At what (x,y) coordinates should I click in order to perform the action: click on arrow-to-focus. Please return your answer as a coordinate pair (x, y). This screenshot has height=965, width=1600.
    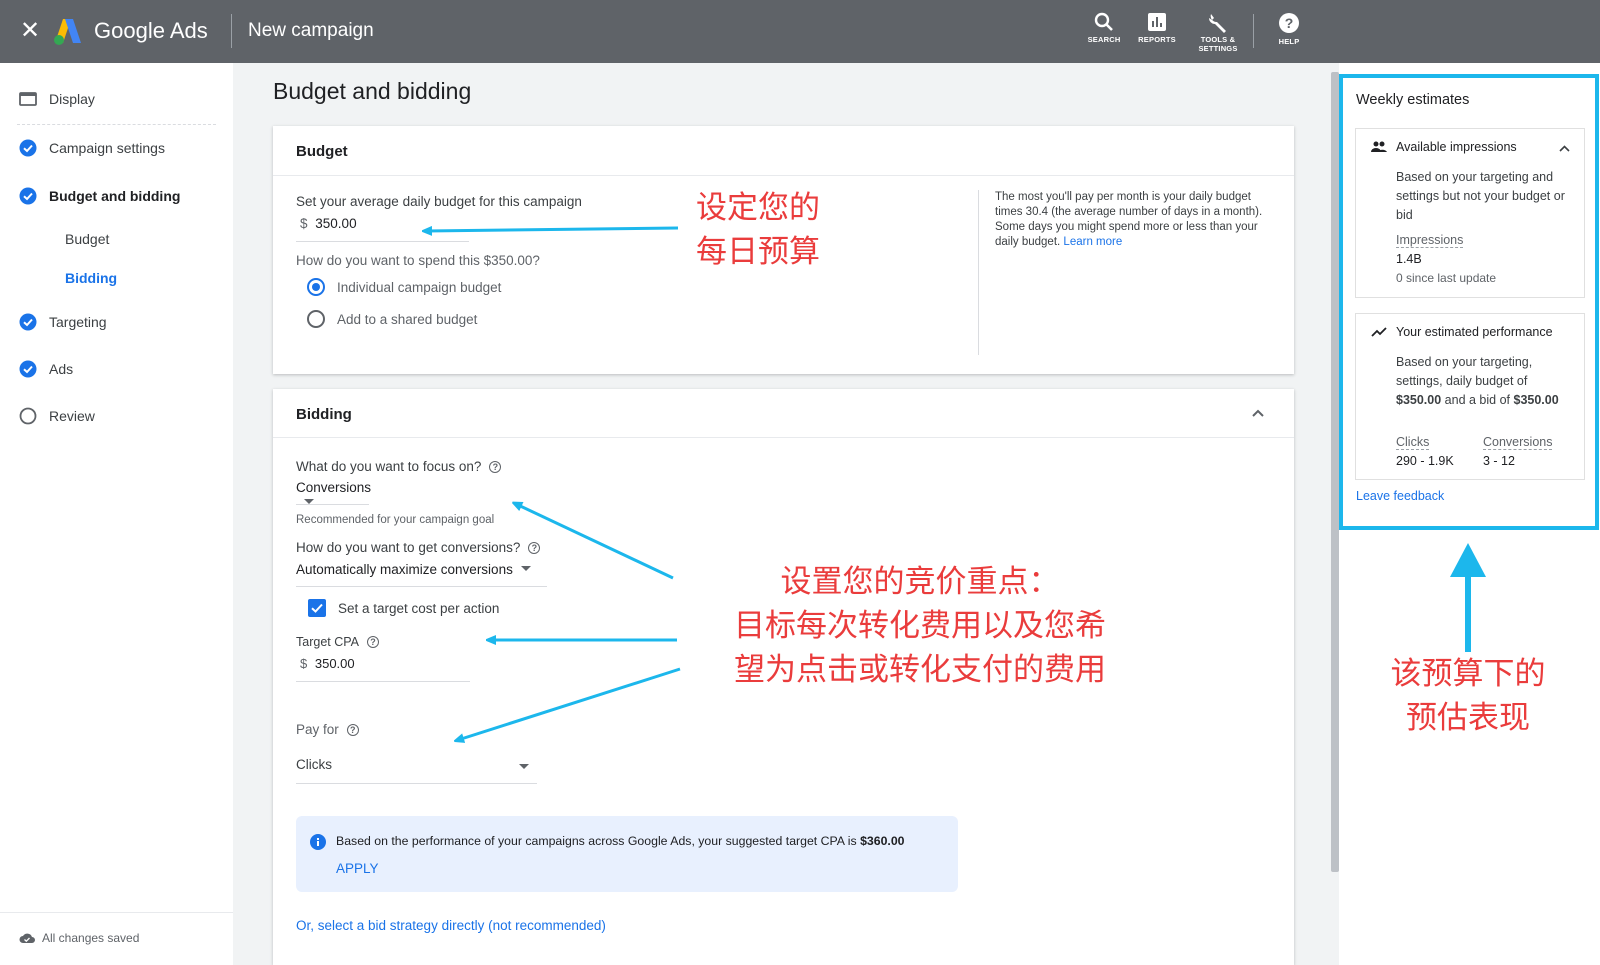
    Looking at the image, I should click on (595, 542).